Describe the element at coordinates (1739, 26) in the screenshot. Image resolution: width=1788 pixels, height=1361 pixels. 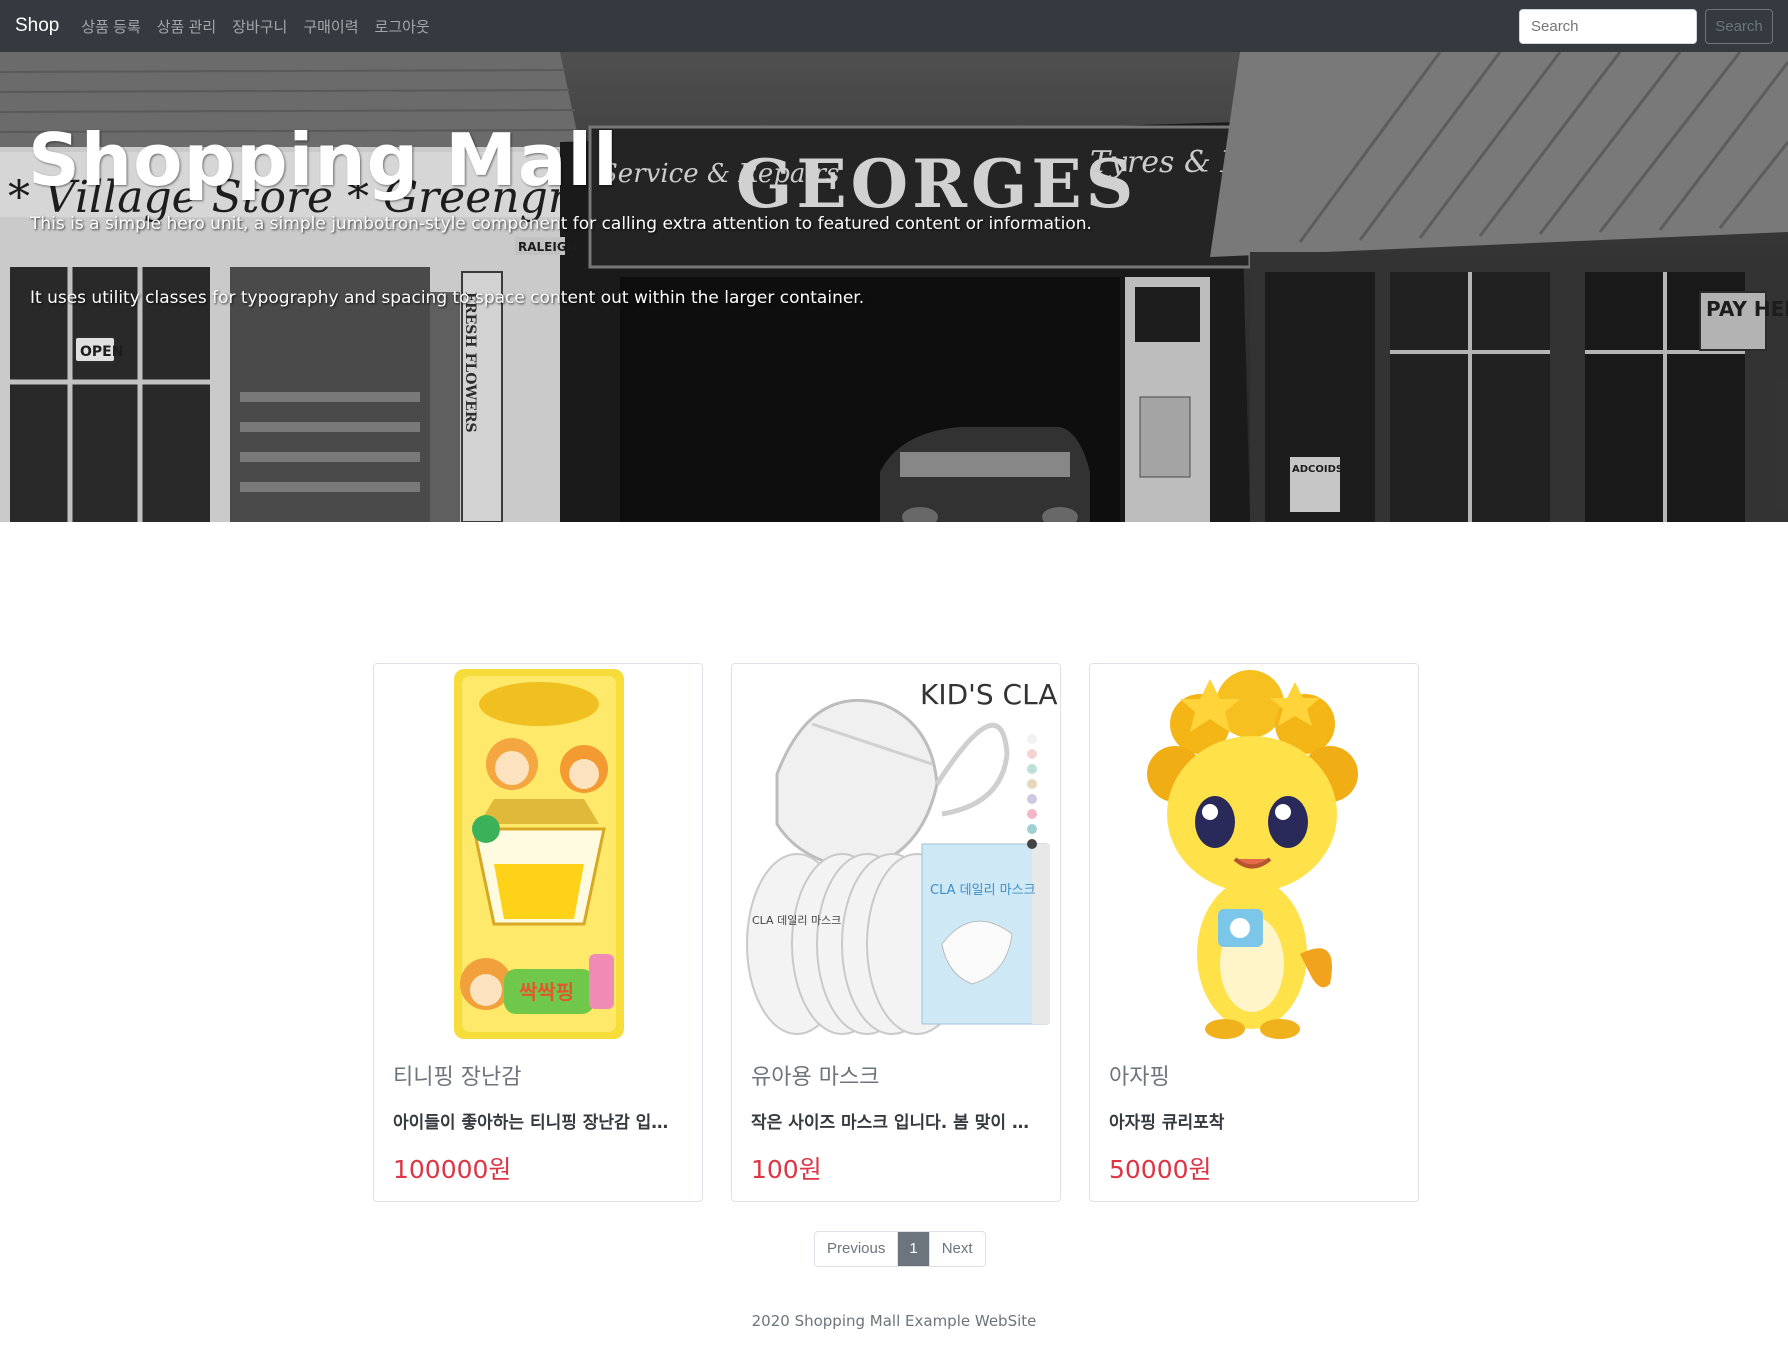
I see `search-button: Search` at that location.